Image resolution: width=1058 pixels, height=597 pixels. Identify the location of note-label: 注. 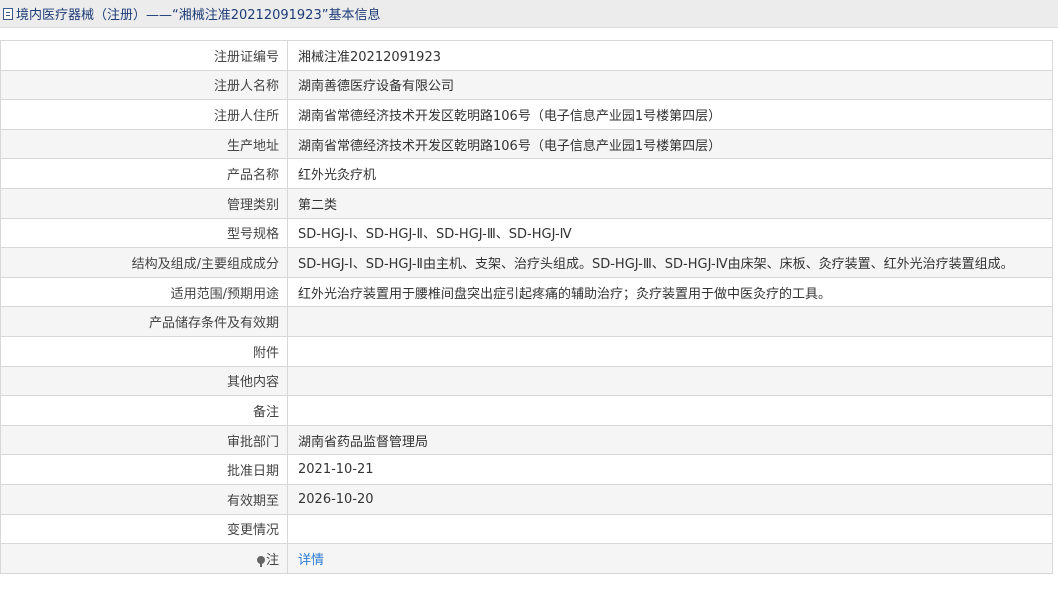
(272, 560).